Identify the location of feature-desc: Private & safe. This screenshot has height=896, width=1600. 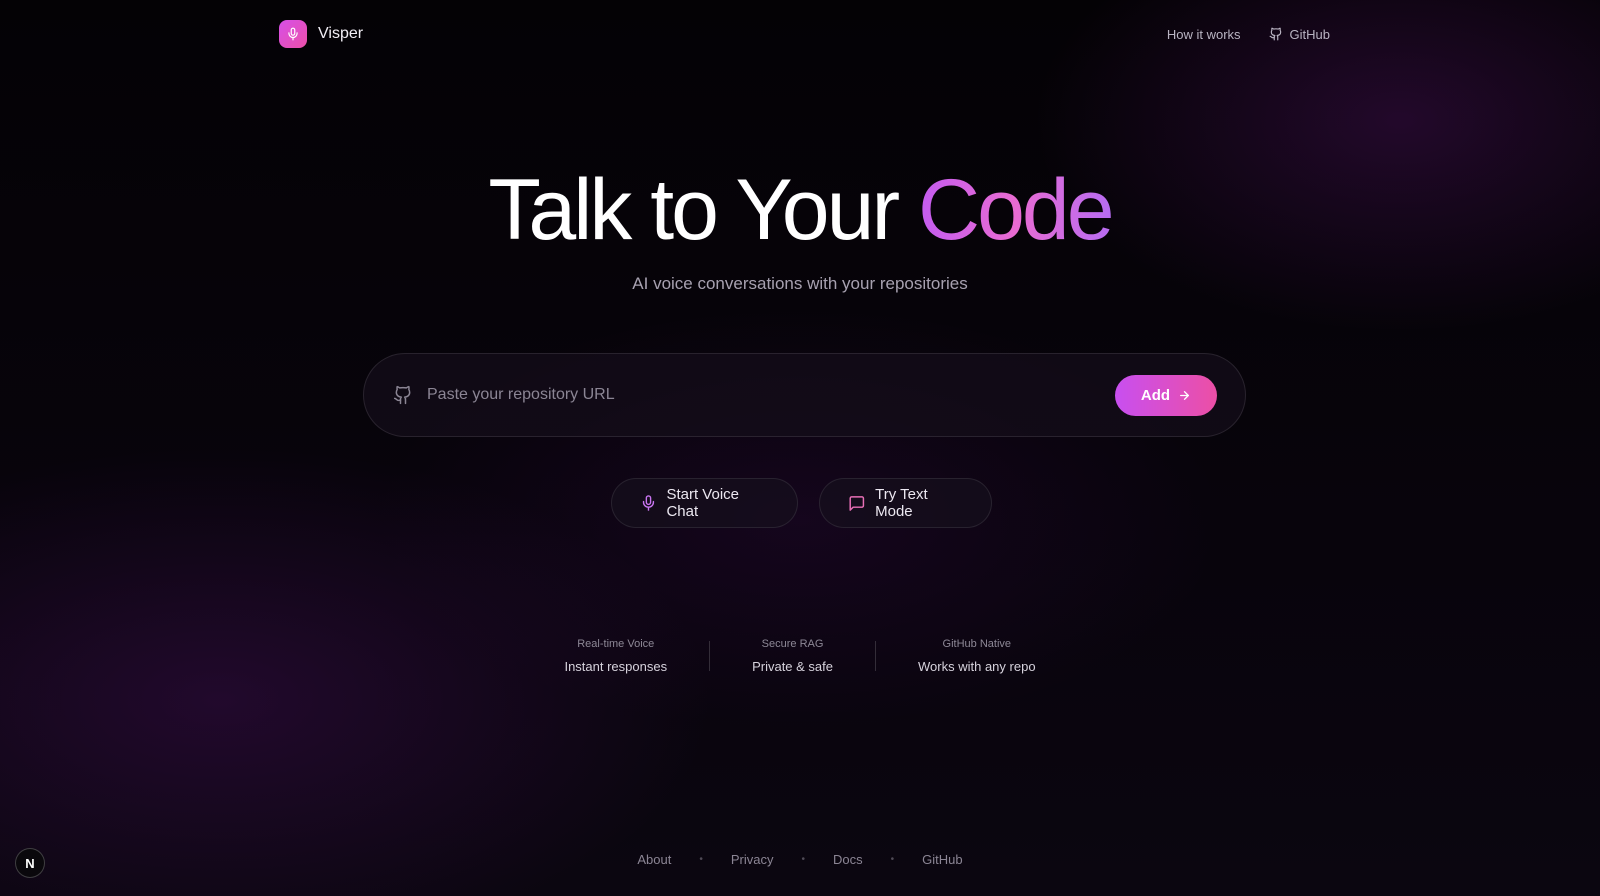
(793, 666).